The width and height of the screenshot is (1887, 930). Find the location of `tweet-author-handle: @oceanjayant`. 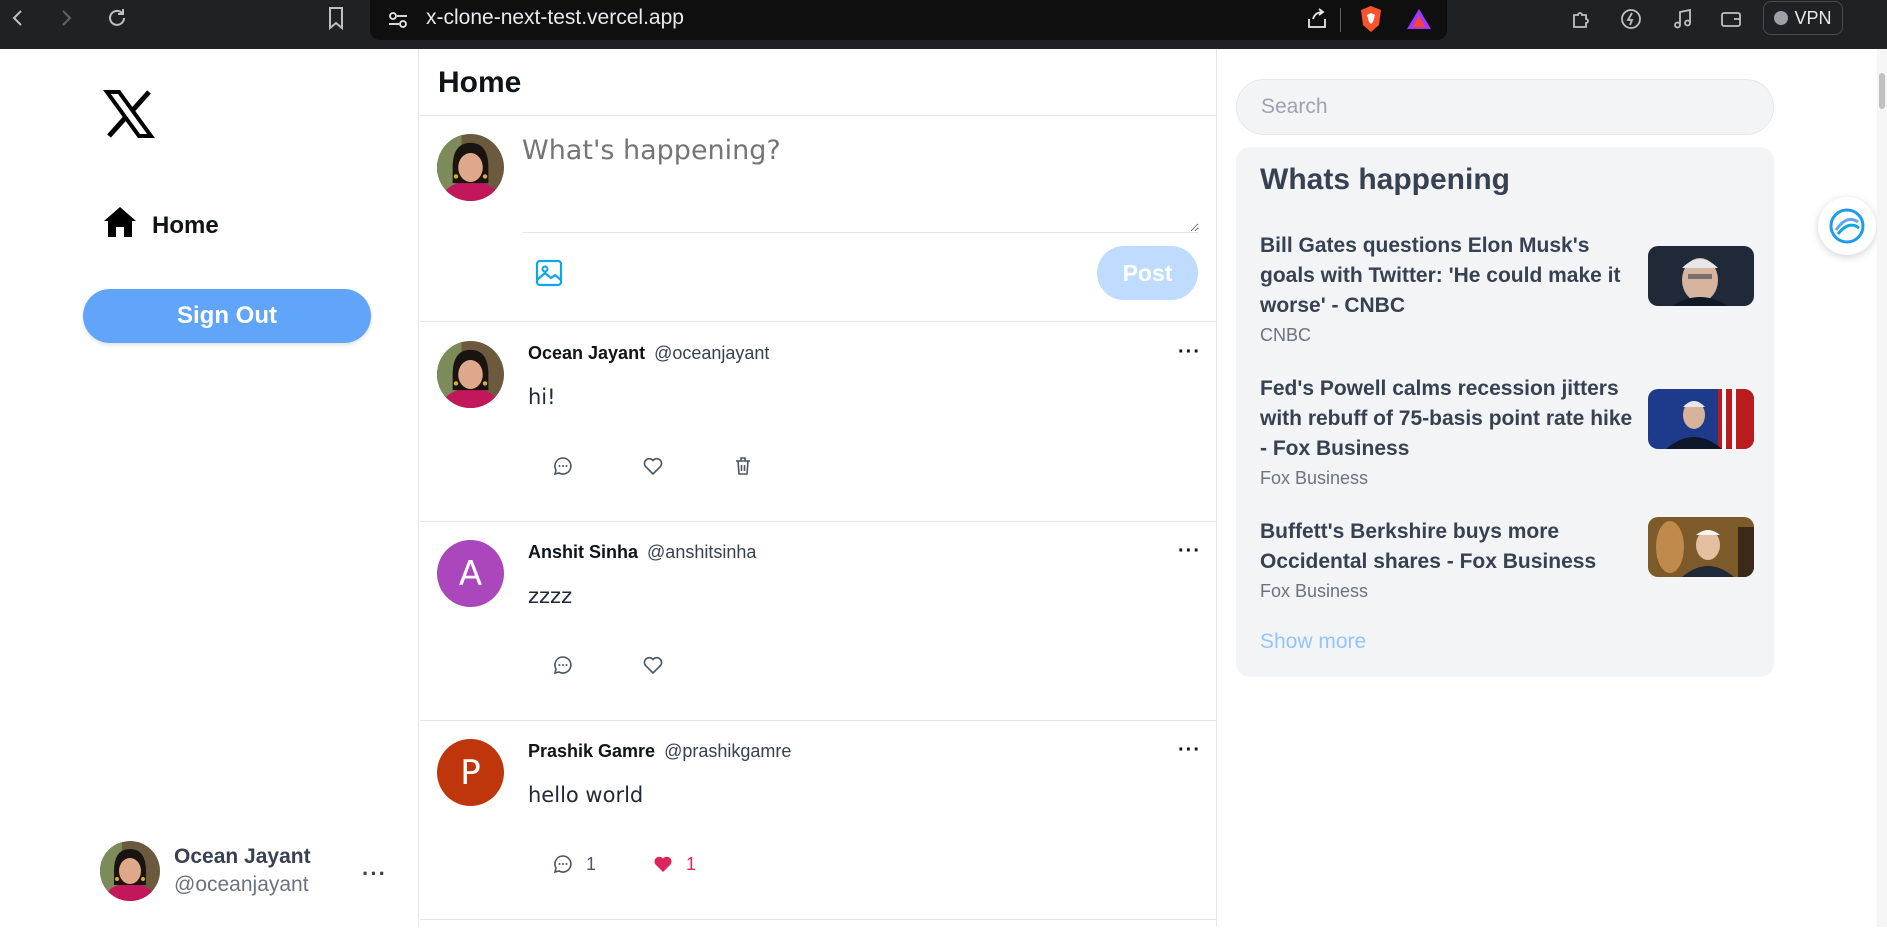

tweet-author-handle: @oceanjayant is located at coordinates (711, 353).